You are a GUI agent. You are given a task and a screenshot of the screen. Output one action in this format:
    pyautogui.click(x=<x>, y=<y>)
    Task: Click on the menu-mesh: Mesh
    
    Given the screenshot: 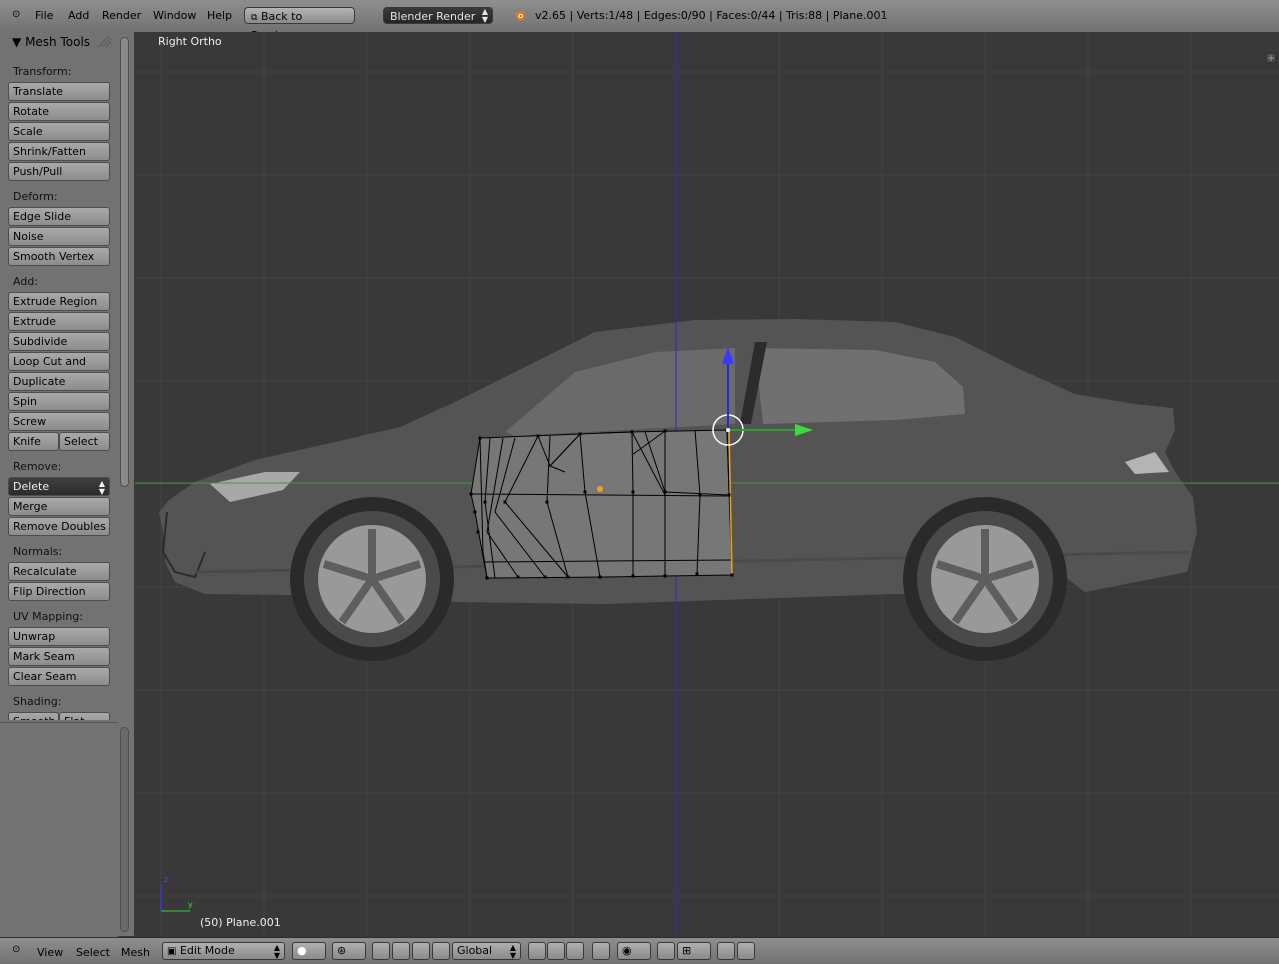 What is the action you would take?
    pyautogui.click(x=135, y=952)
    